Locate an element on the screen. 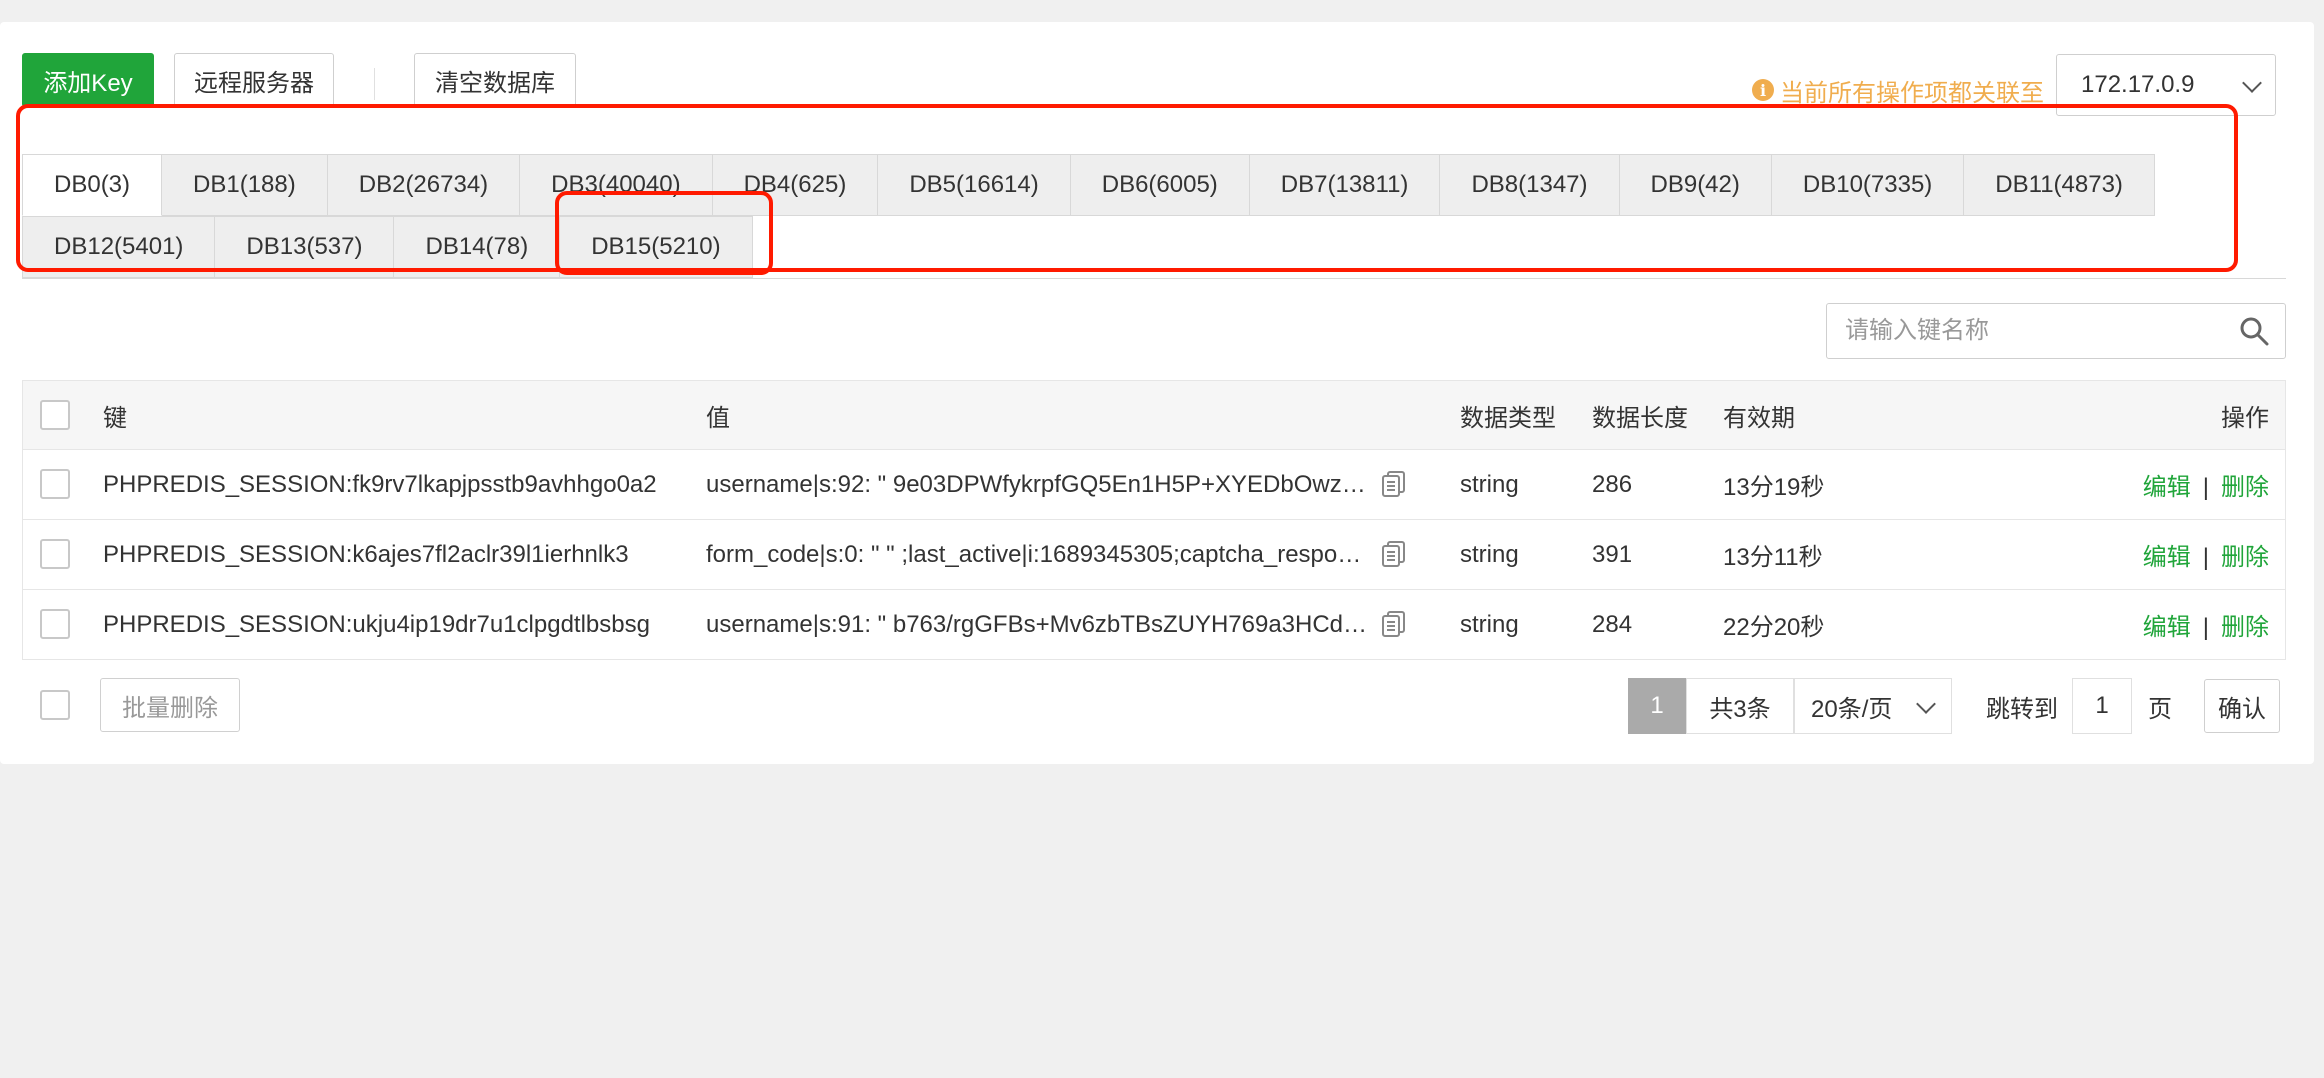  header-length: 数据长度 is located at coordinates (1640, 418).